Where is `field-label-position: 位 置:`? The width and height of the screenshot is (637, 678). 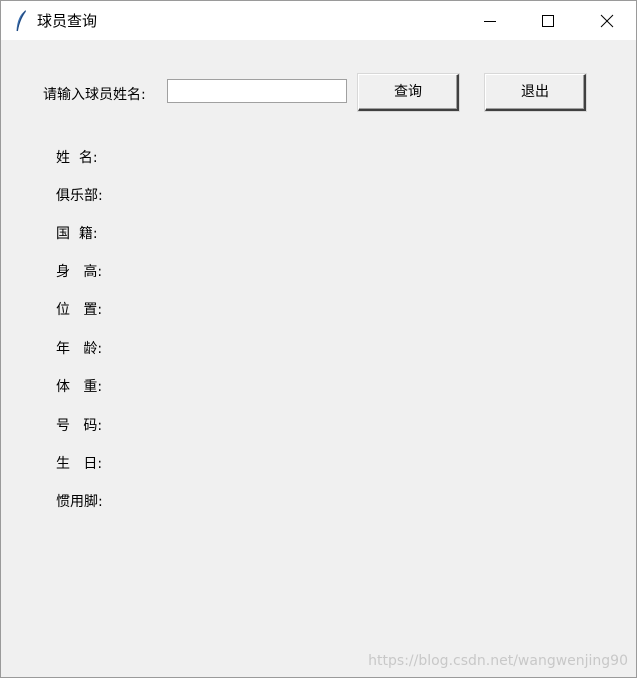 field-label-position: 位 置: is located at coordinates (79, 310).